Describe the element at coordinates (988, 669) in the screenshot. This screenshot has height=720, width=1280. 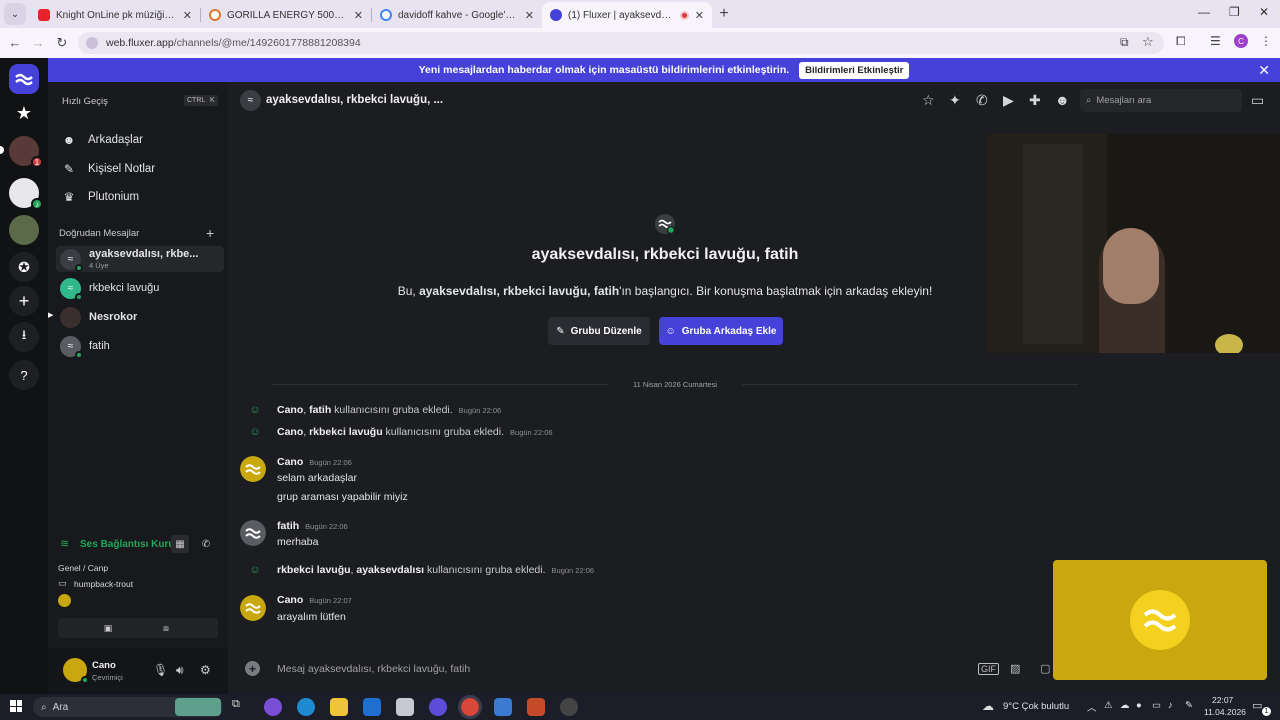
I see `gif-icon: GIF` at that location.